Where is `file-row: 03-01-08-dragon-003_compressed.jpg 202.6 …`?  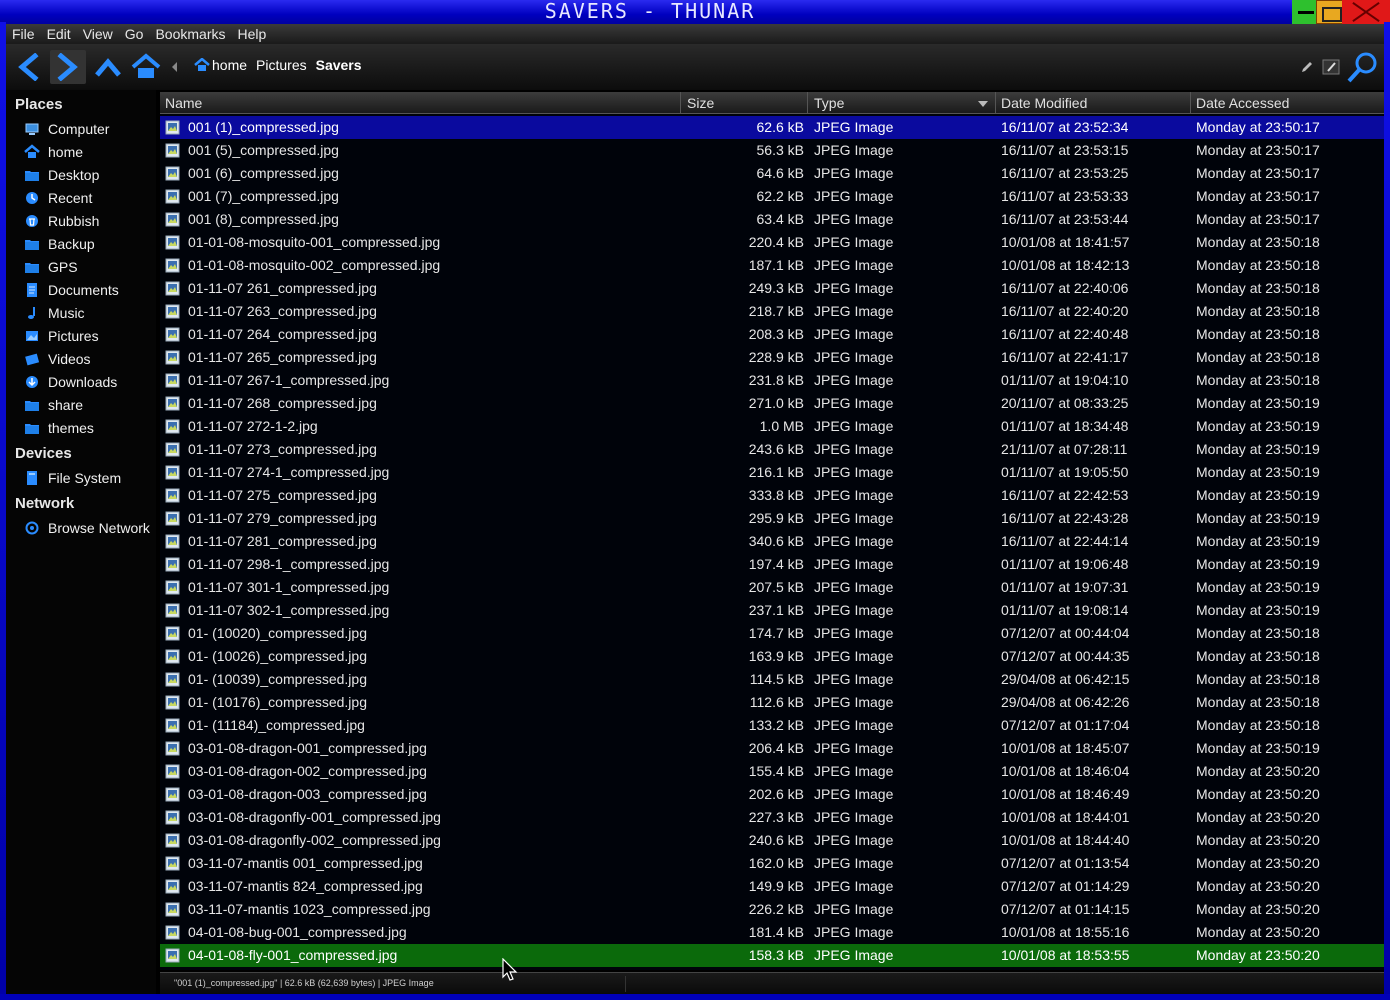
file-row: 03-01-08-dragon-003_compressed.jpg 202.6 … is located at coordinates (772, 794).